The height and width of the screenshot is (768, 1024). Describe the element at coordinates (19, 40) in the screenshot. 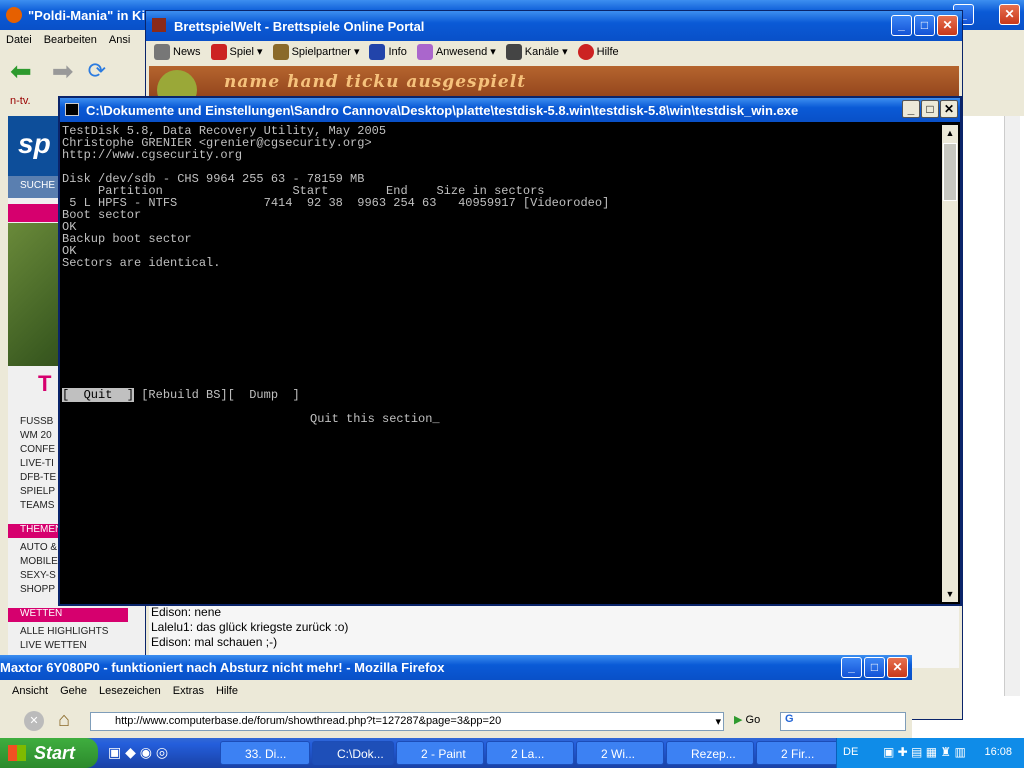

I see `menu-datei: Datei` at that location.